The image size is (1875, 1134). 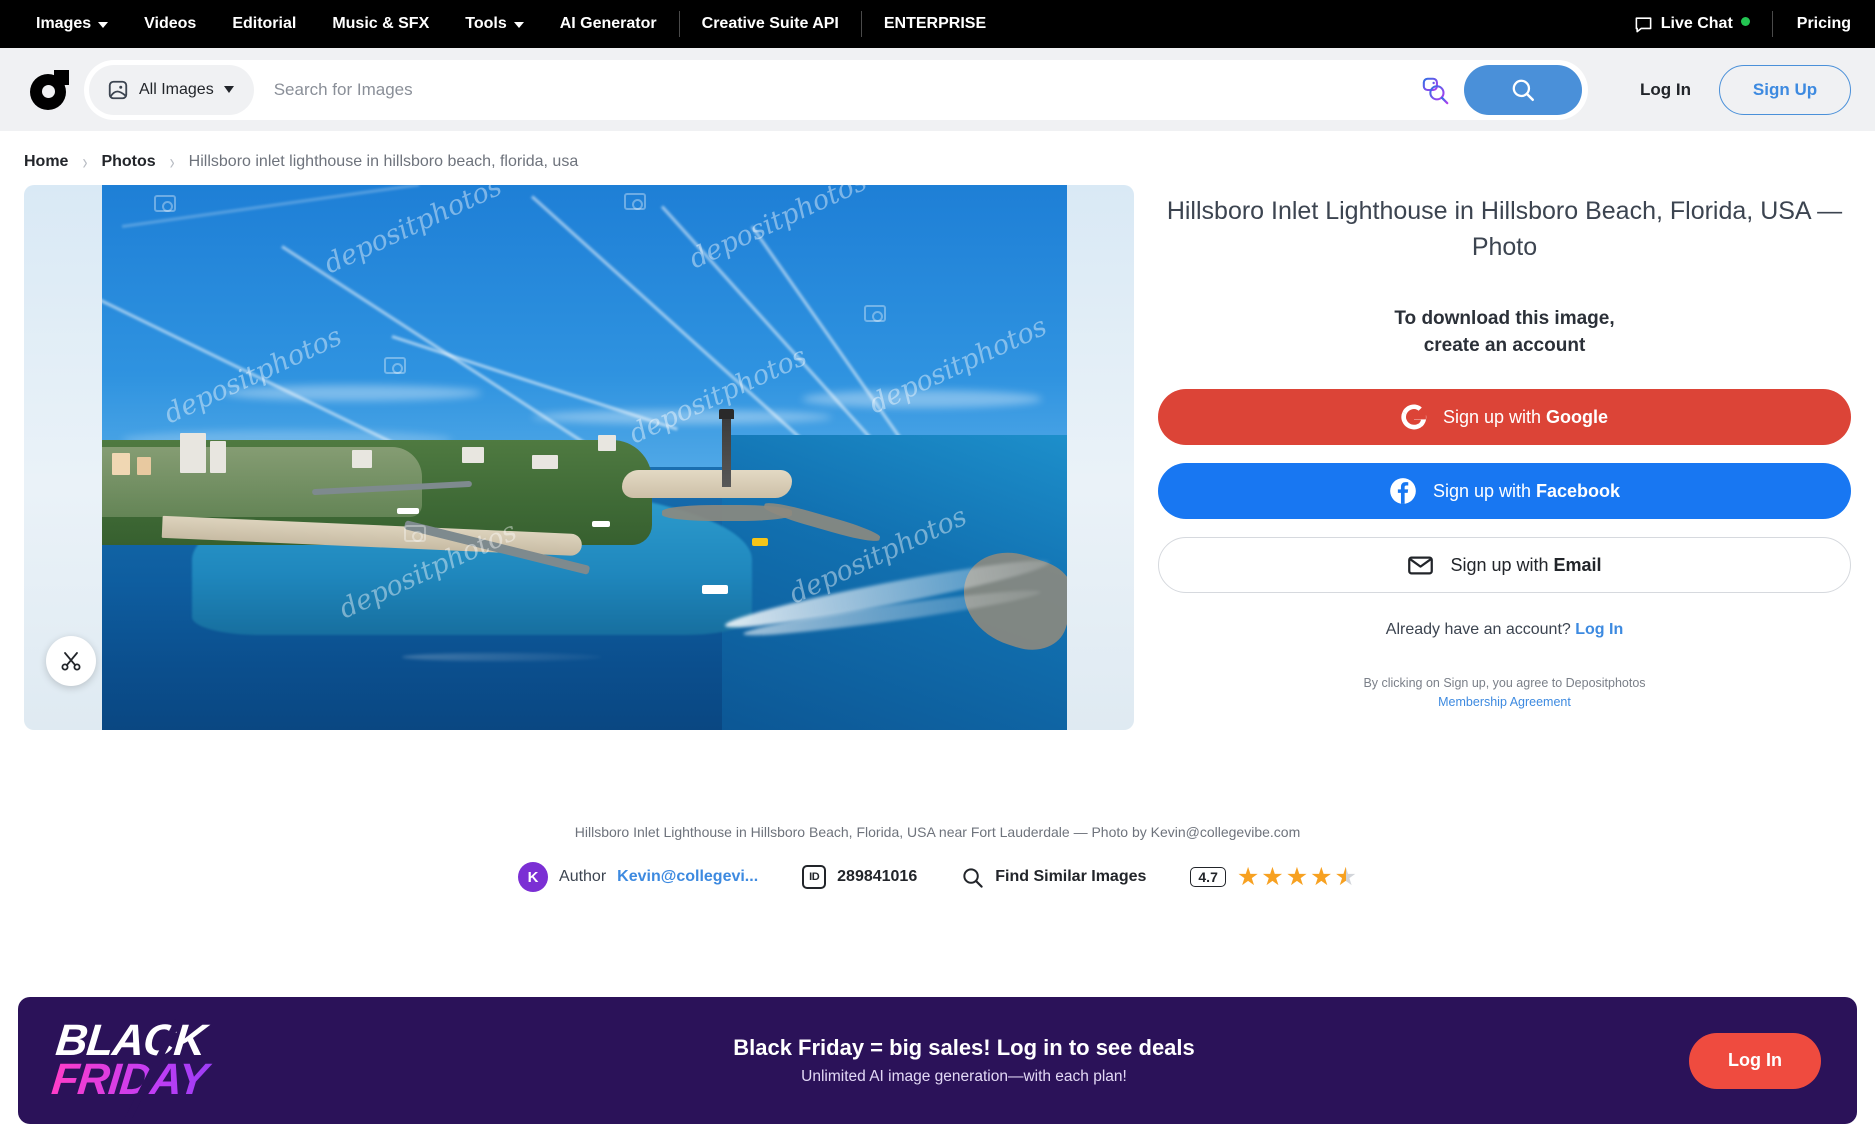 What do you see at coordinates (1814, 24) in the screenshot?
I see `pricing-link: Pricing` at bounding box center [1814, 24].